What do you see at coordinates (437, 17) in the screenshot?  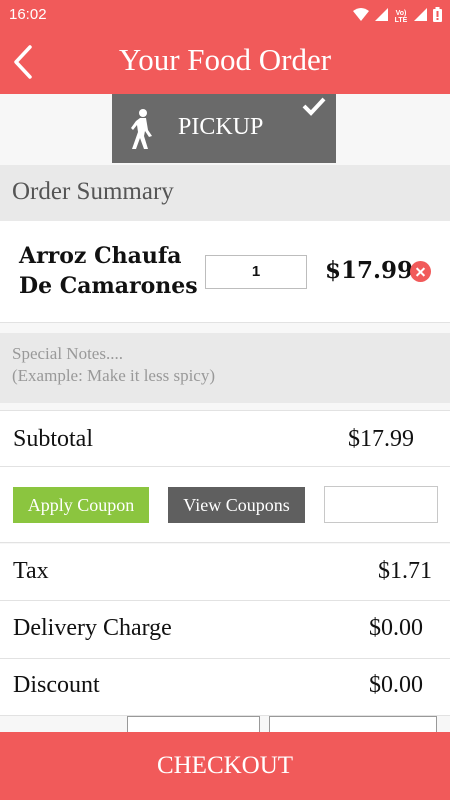 I see `battery-icon` at bounding box center [437, 17].